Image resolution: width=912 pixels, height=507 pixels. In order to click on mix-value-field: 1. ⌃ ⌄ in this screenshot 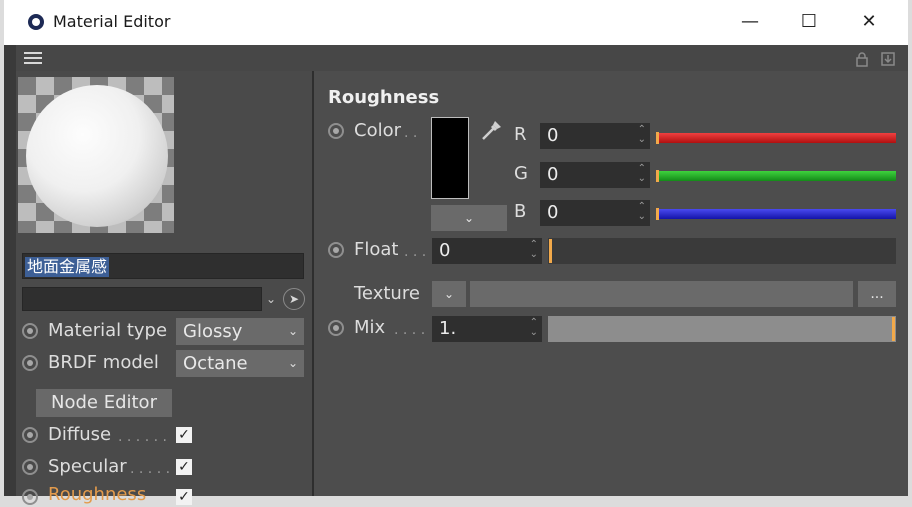, I will do `click(487, 329)`.